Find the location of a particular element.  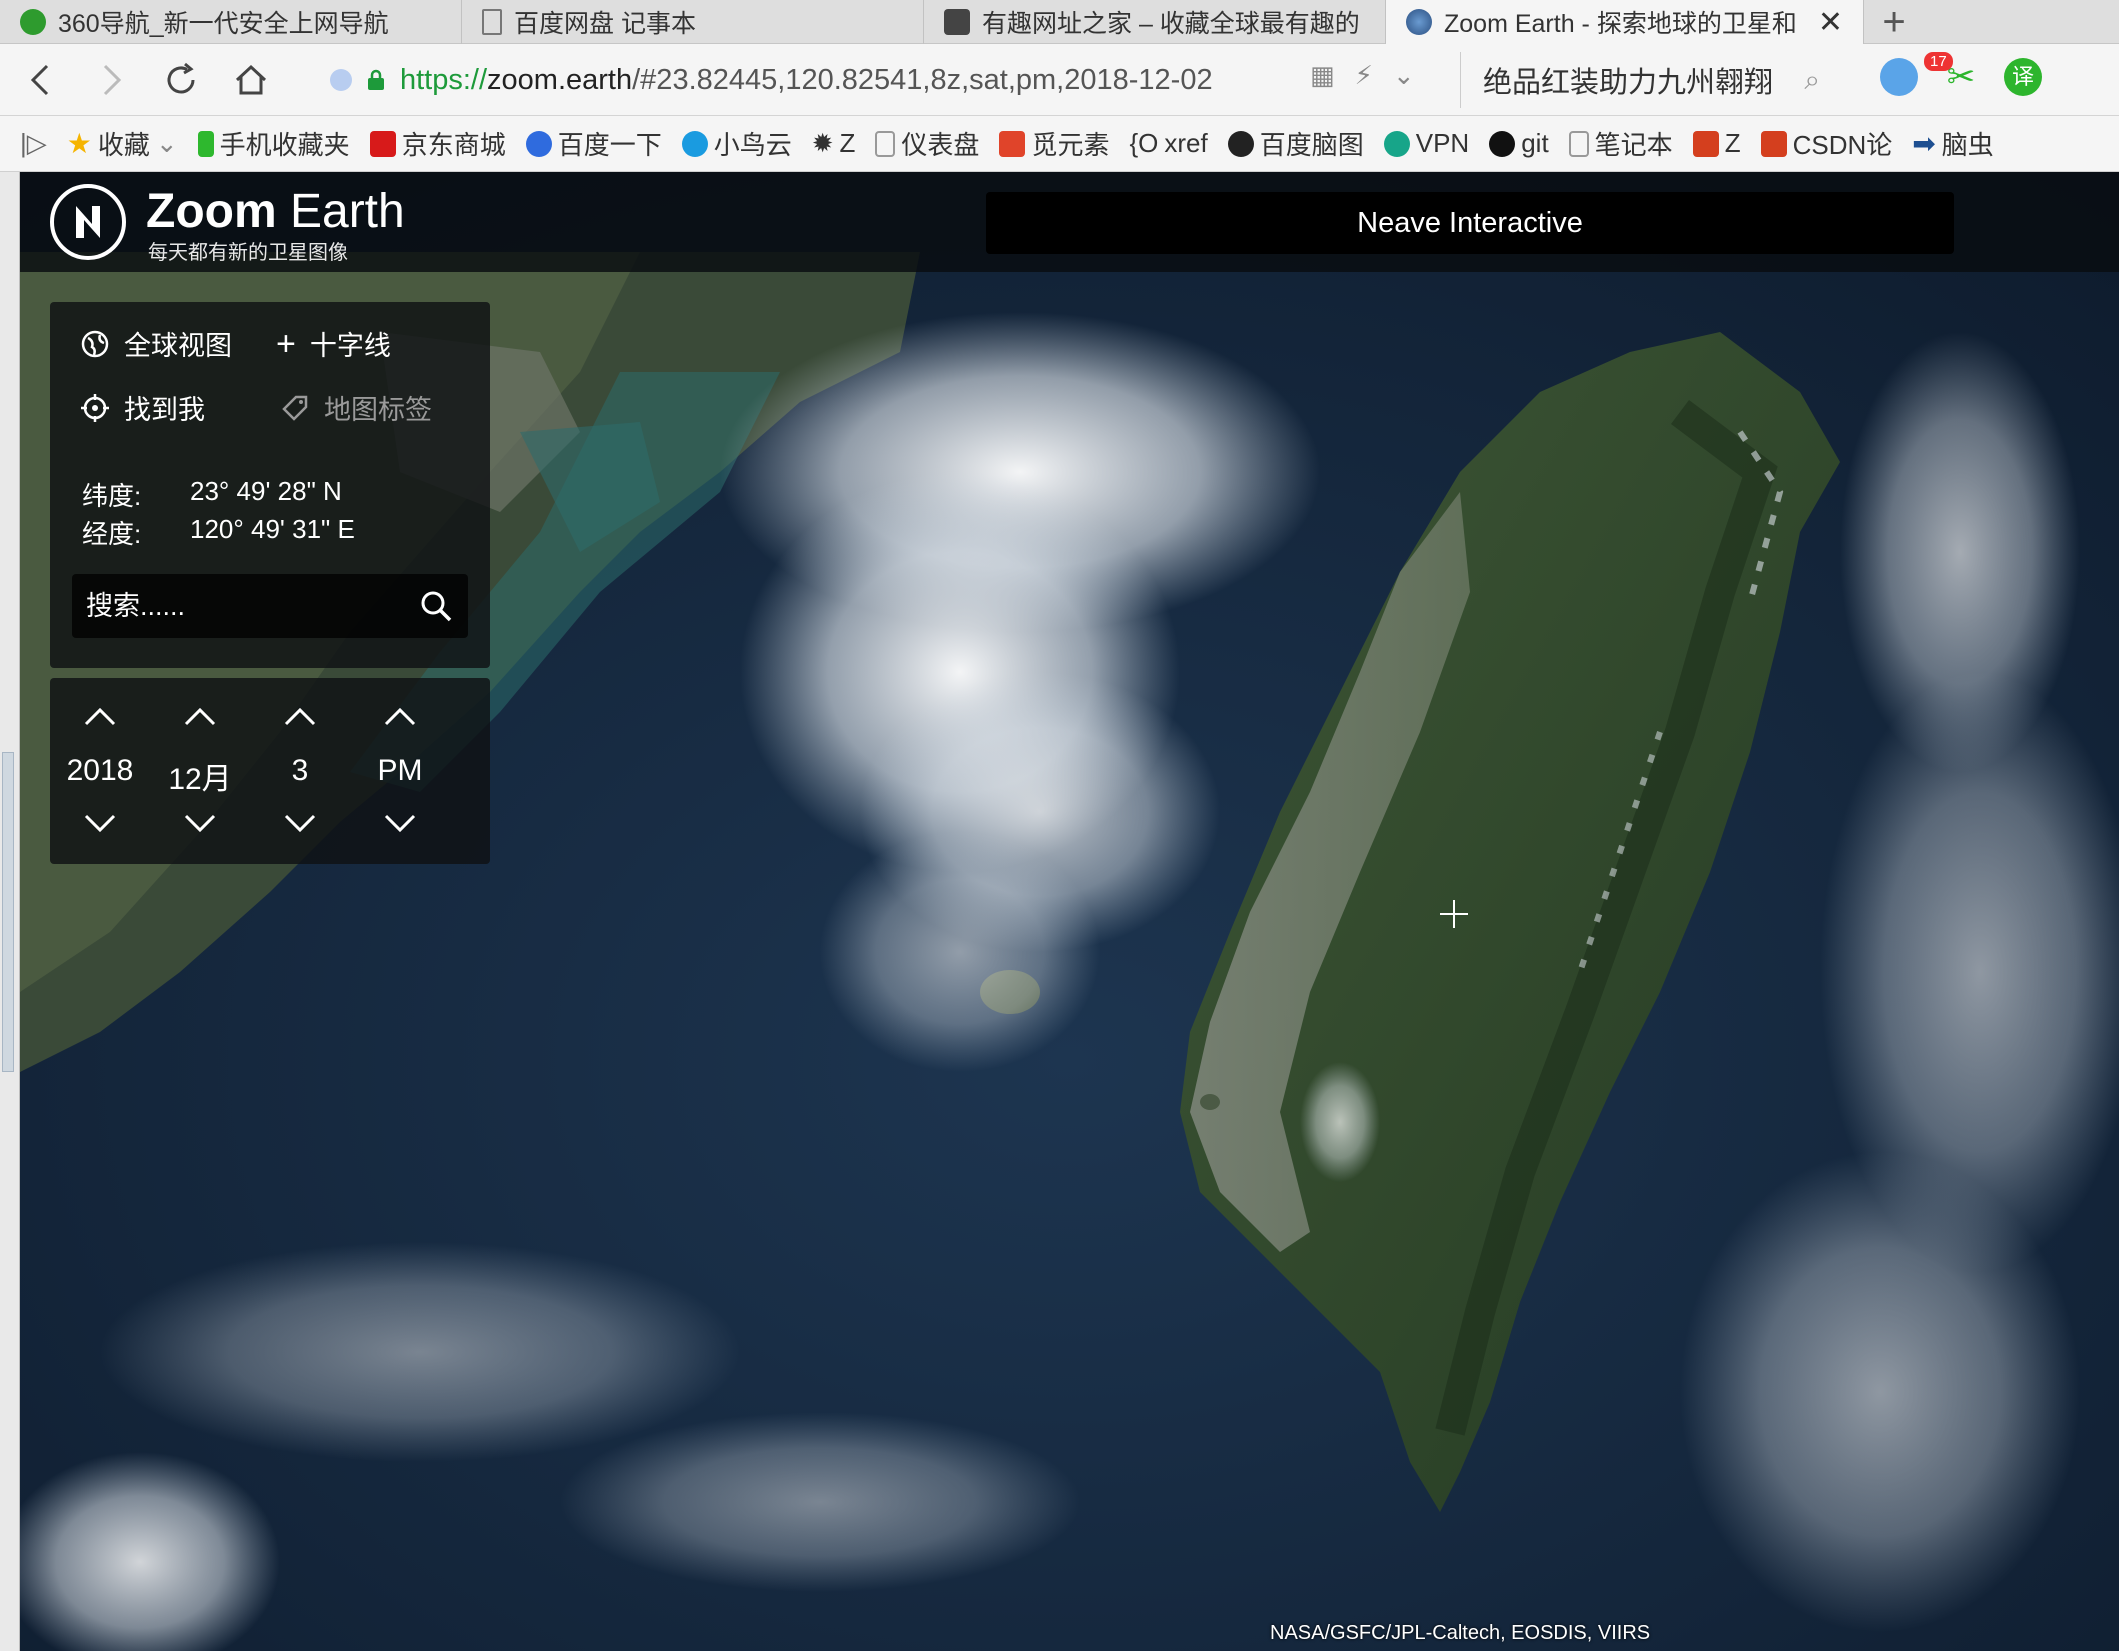

bookmark-item: 仪表盘 is located at coordinates (927, 143).